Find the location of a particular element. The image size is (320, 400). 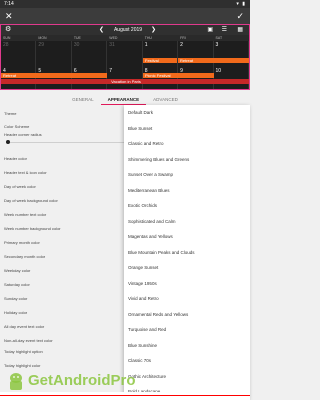

calendar-event: Picnic Festival is located at coordinates (178, 75).